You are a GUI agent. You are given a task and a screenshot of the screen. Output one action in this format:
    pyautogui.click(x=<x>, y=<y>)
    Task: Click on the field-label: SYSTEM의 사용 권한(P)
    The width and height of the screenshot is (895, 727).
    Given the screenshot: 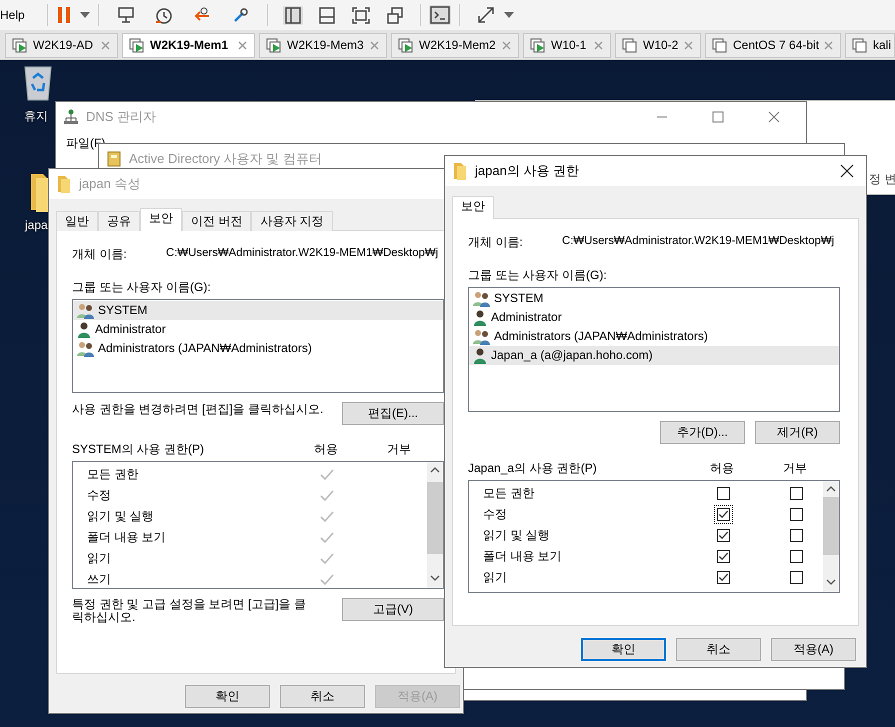 What is the action you would take?
    pyautogui.click(x=139, y=449)
    